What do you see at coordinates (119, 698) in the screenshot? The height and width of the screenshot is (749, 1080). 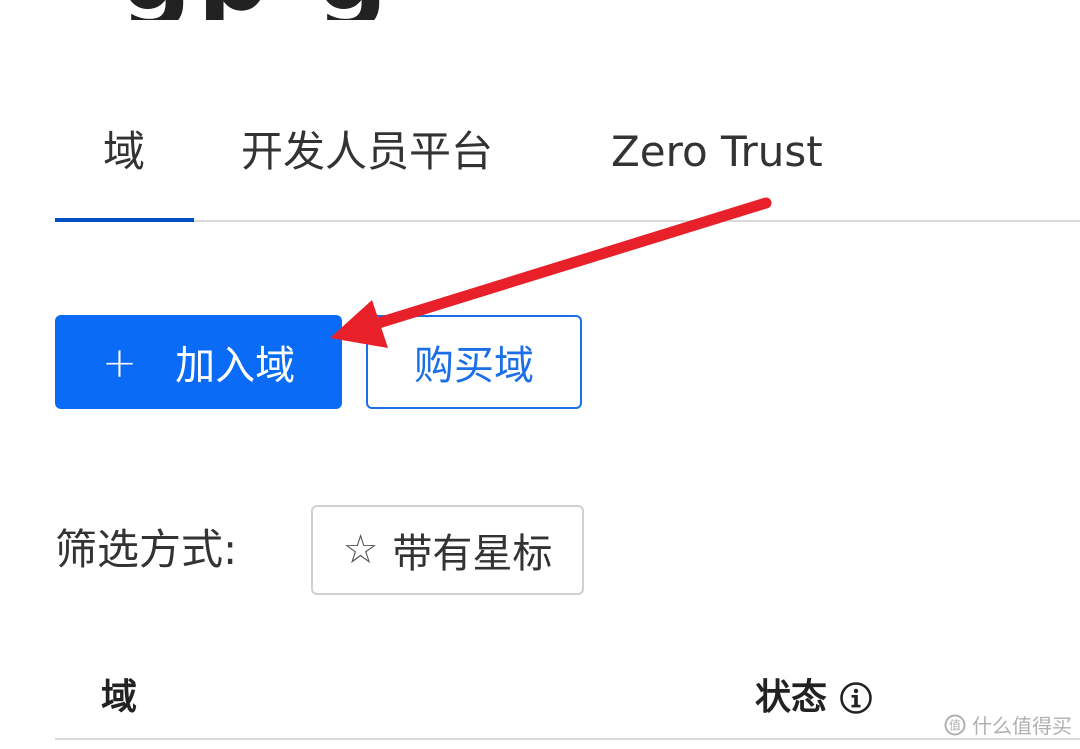 I see `column-header-domain: 域` at bounding box center [119, 698].